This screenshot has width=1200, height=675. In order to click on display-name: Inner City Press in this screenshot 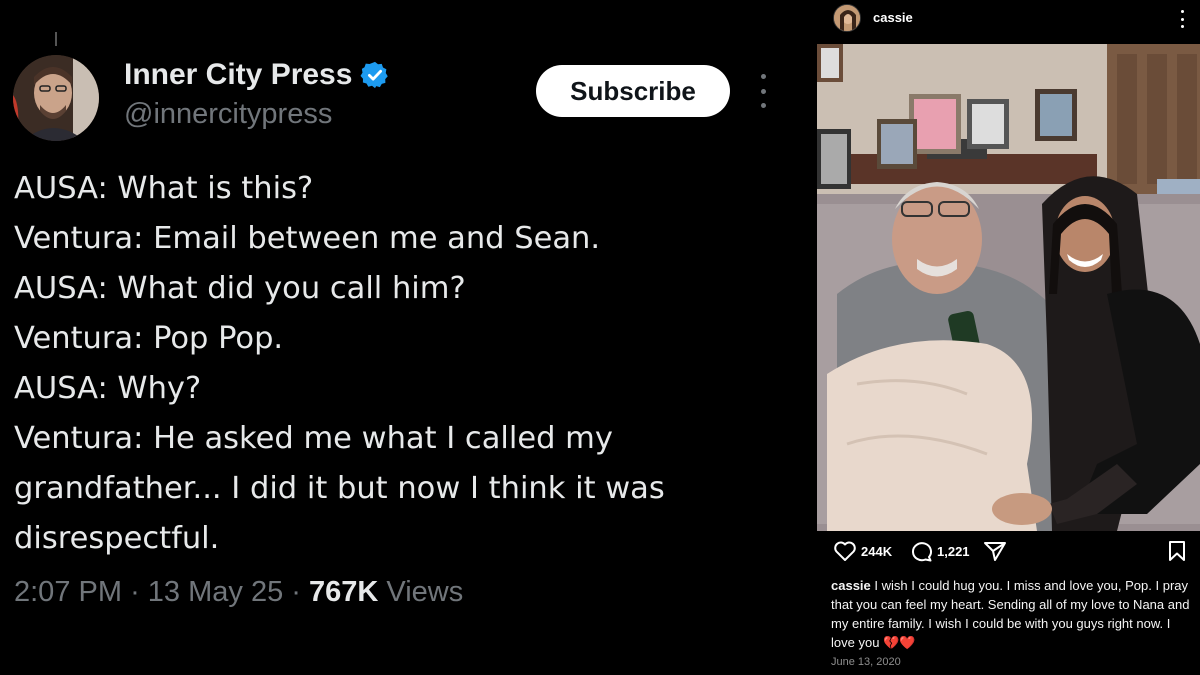, I will do `click(238, 75)`.